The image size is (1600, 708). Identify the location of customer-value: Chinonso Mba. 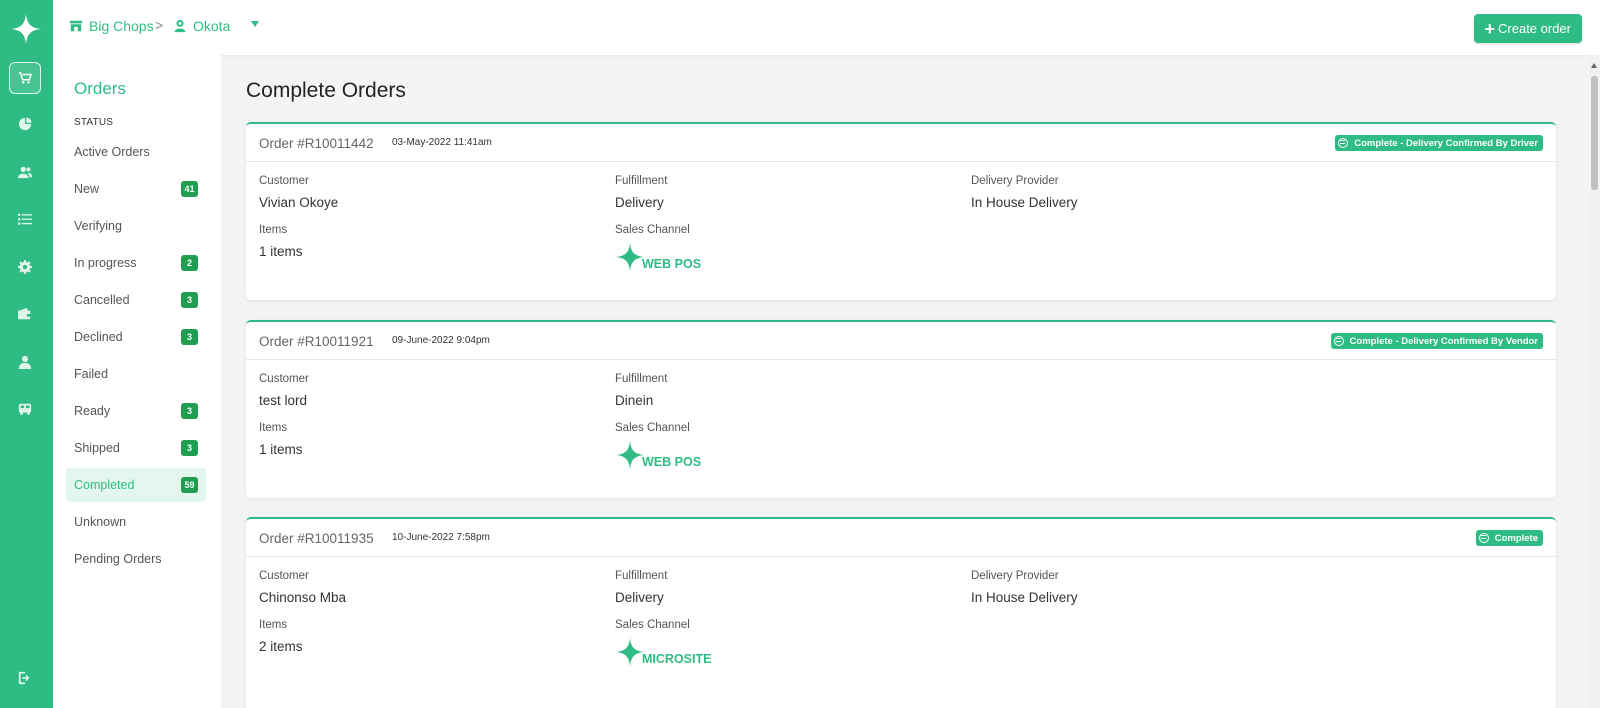
(303, 597).